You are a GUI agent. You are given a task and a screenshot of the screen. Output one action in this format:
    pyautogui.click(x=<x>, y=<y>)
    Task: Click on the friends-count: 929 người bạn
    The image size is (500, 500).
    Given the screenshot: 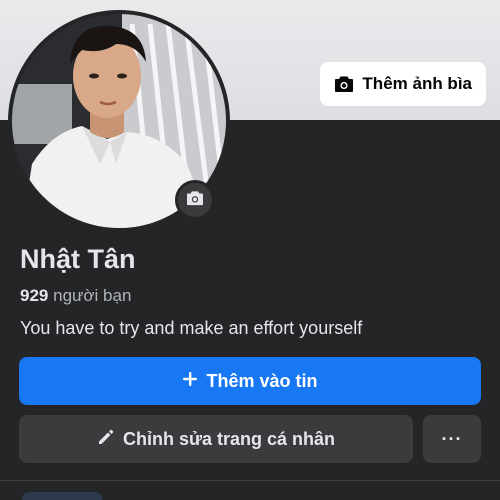 What is the action you would take?
    pyautogui.click(x=75, y=296)
    